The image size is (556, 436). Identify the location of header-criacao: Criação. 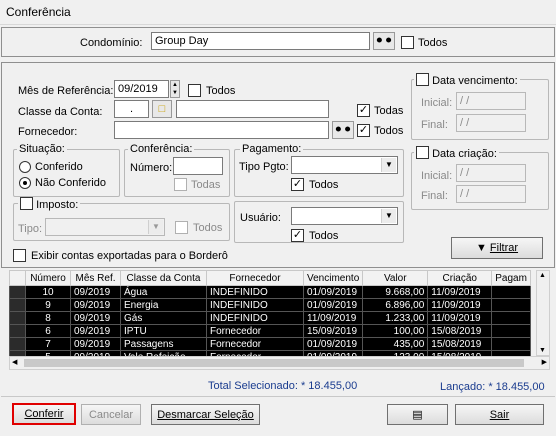
(460, 278).